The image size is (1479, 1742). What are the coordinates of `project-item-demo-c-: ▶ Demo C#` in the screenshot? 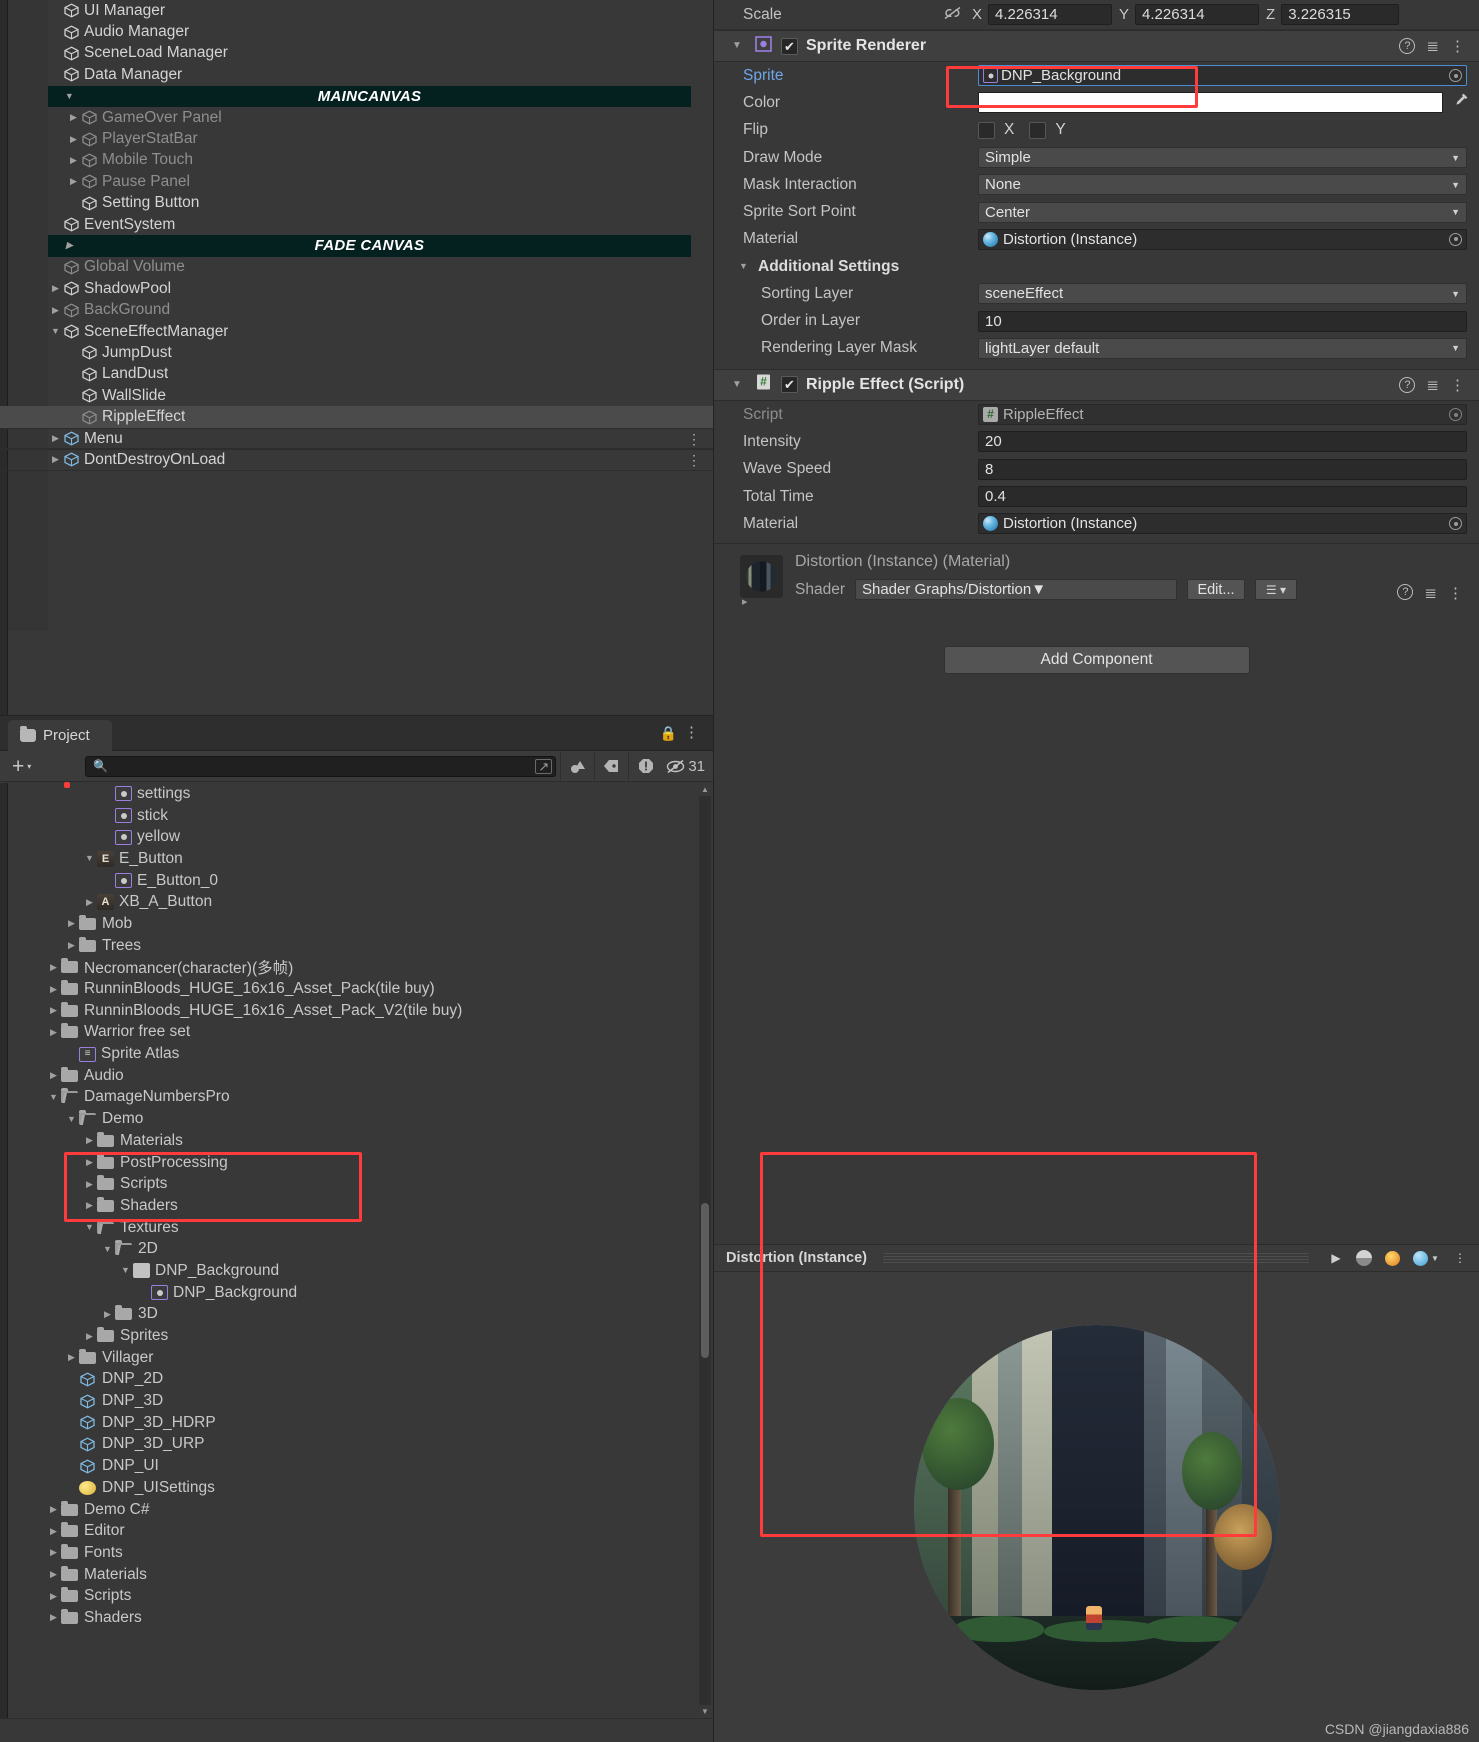 It's located at (349, 1510).